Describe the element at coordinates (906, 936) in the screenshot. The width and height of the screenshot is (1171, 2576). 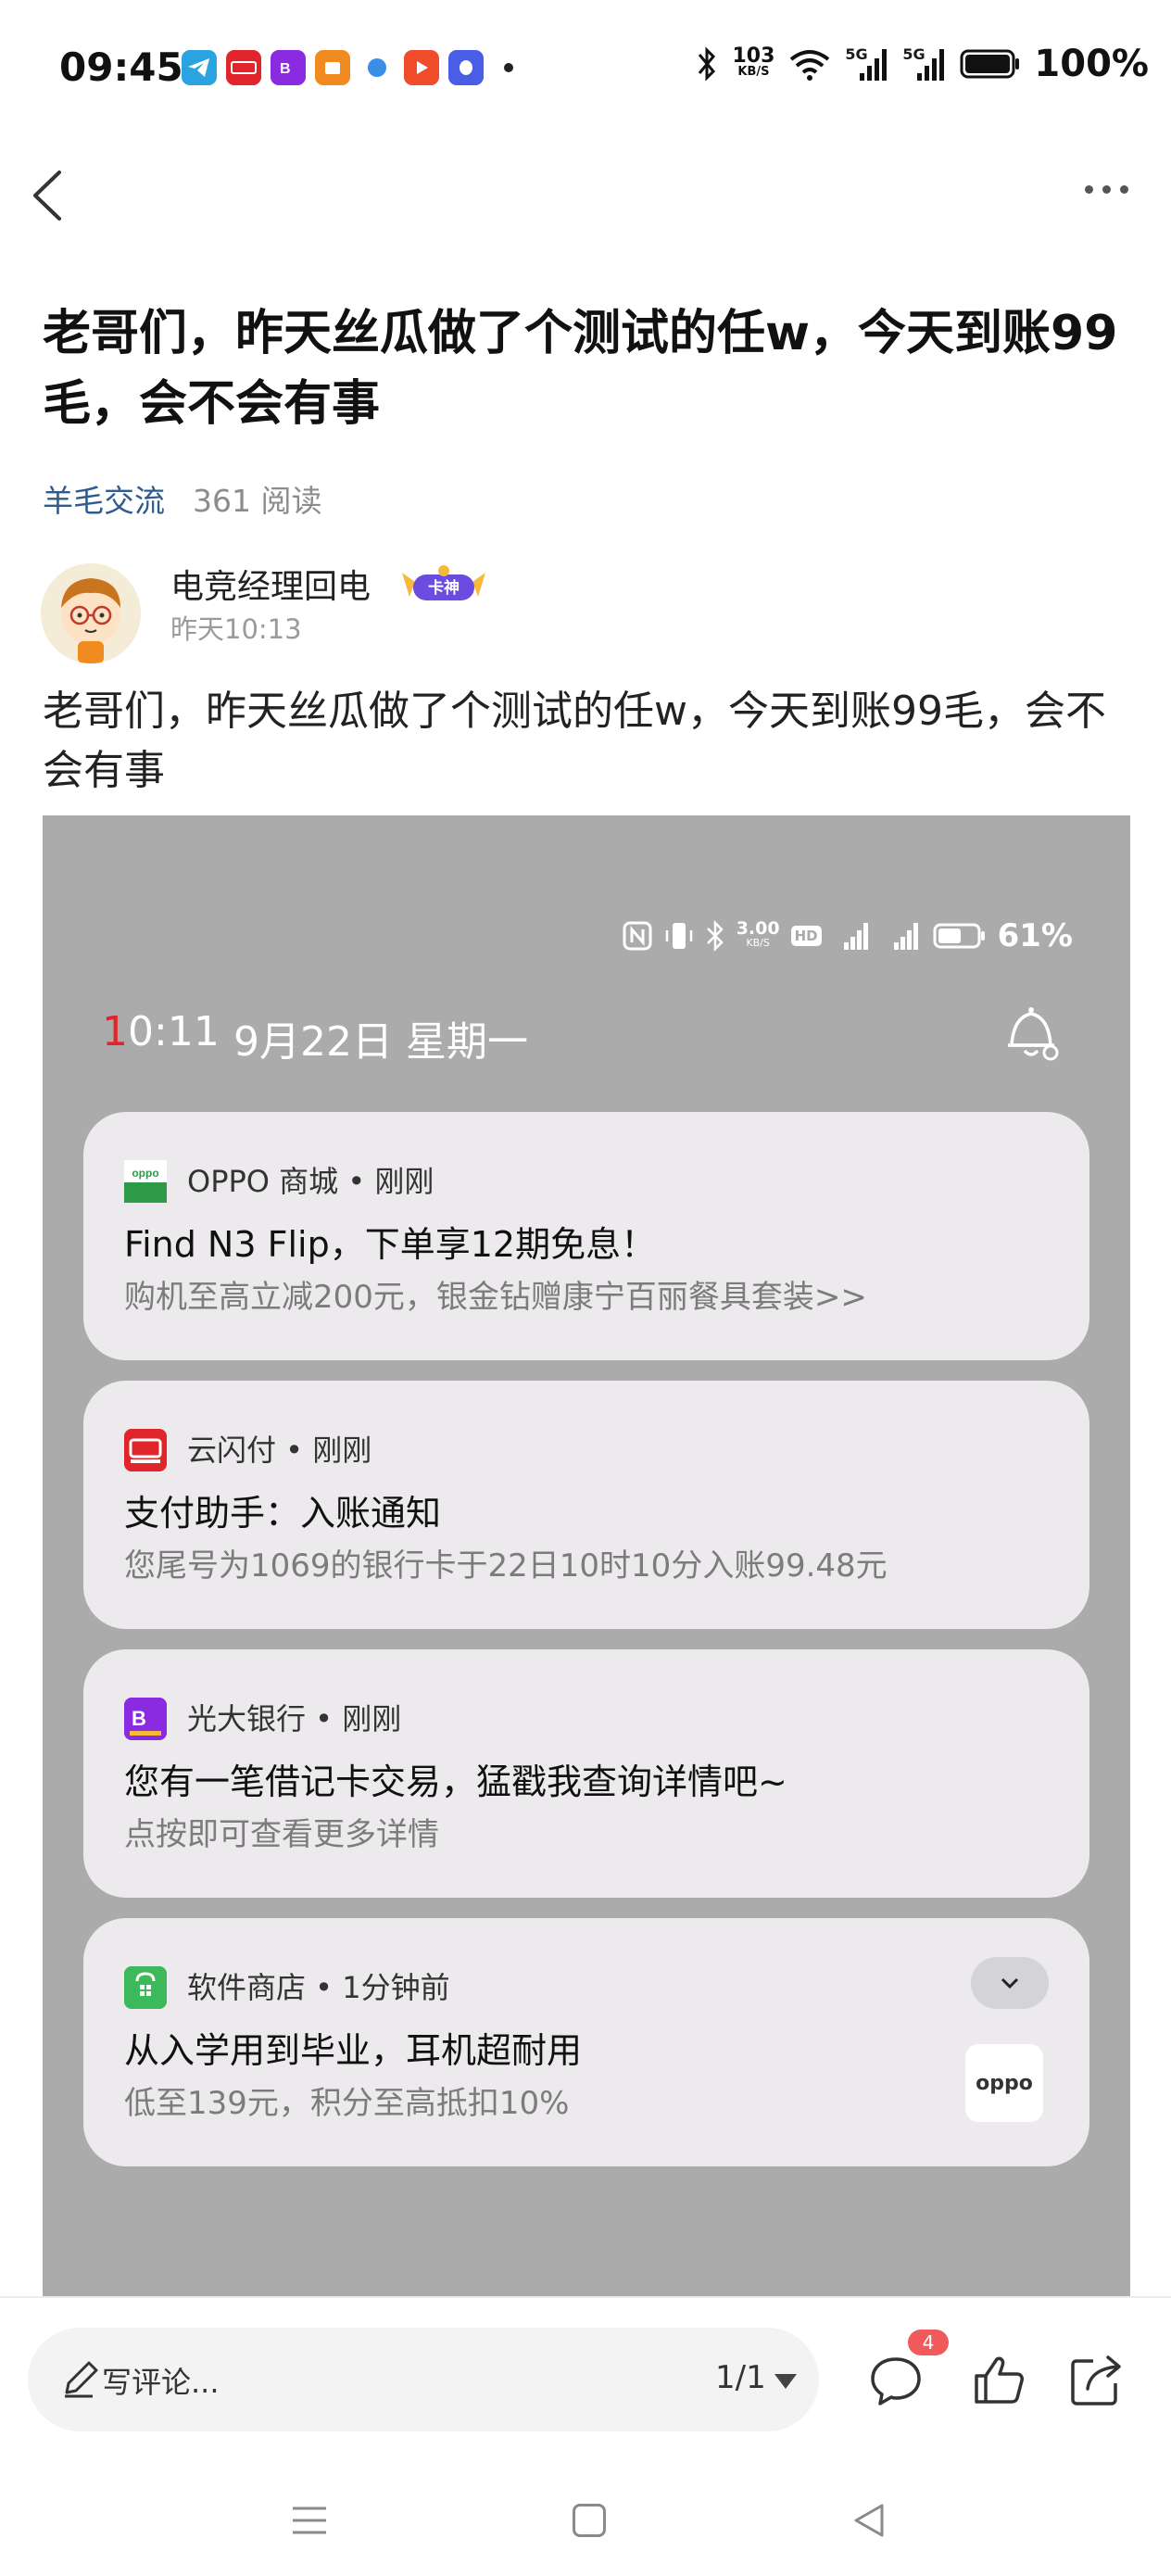
I see `shot-signal-2-icon` at that location.